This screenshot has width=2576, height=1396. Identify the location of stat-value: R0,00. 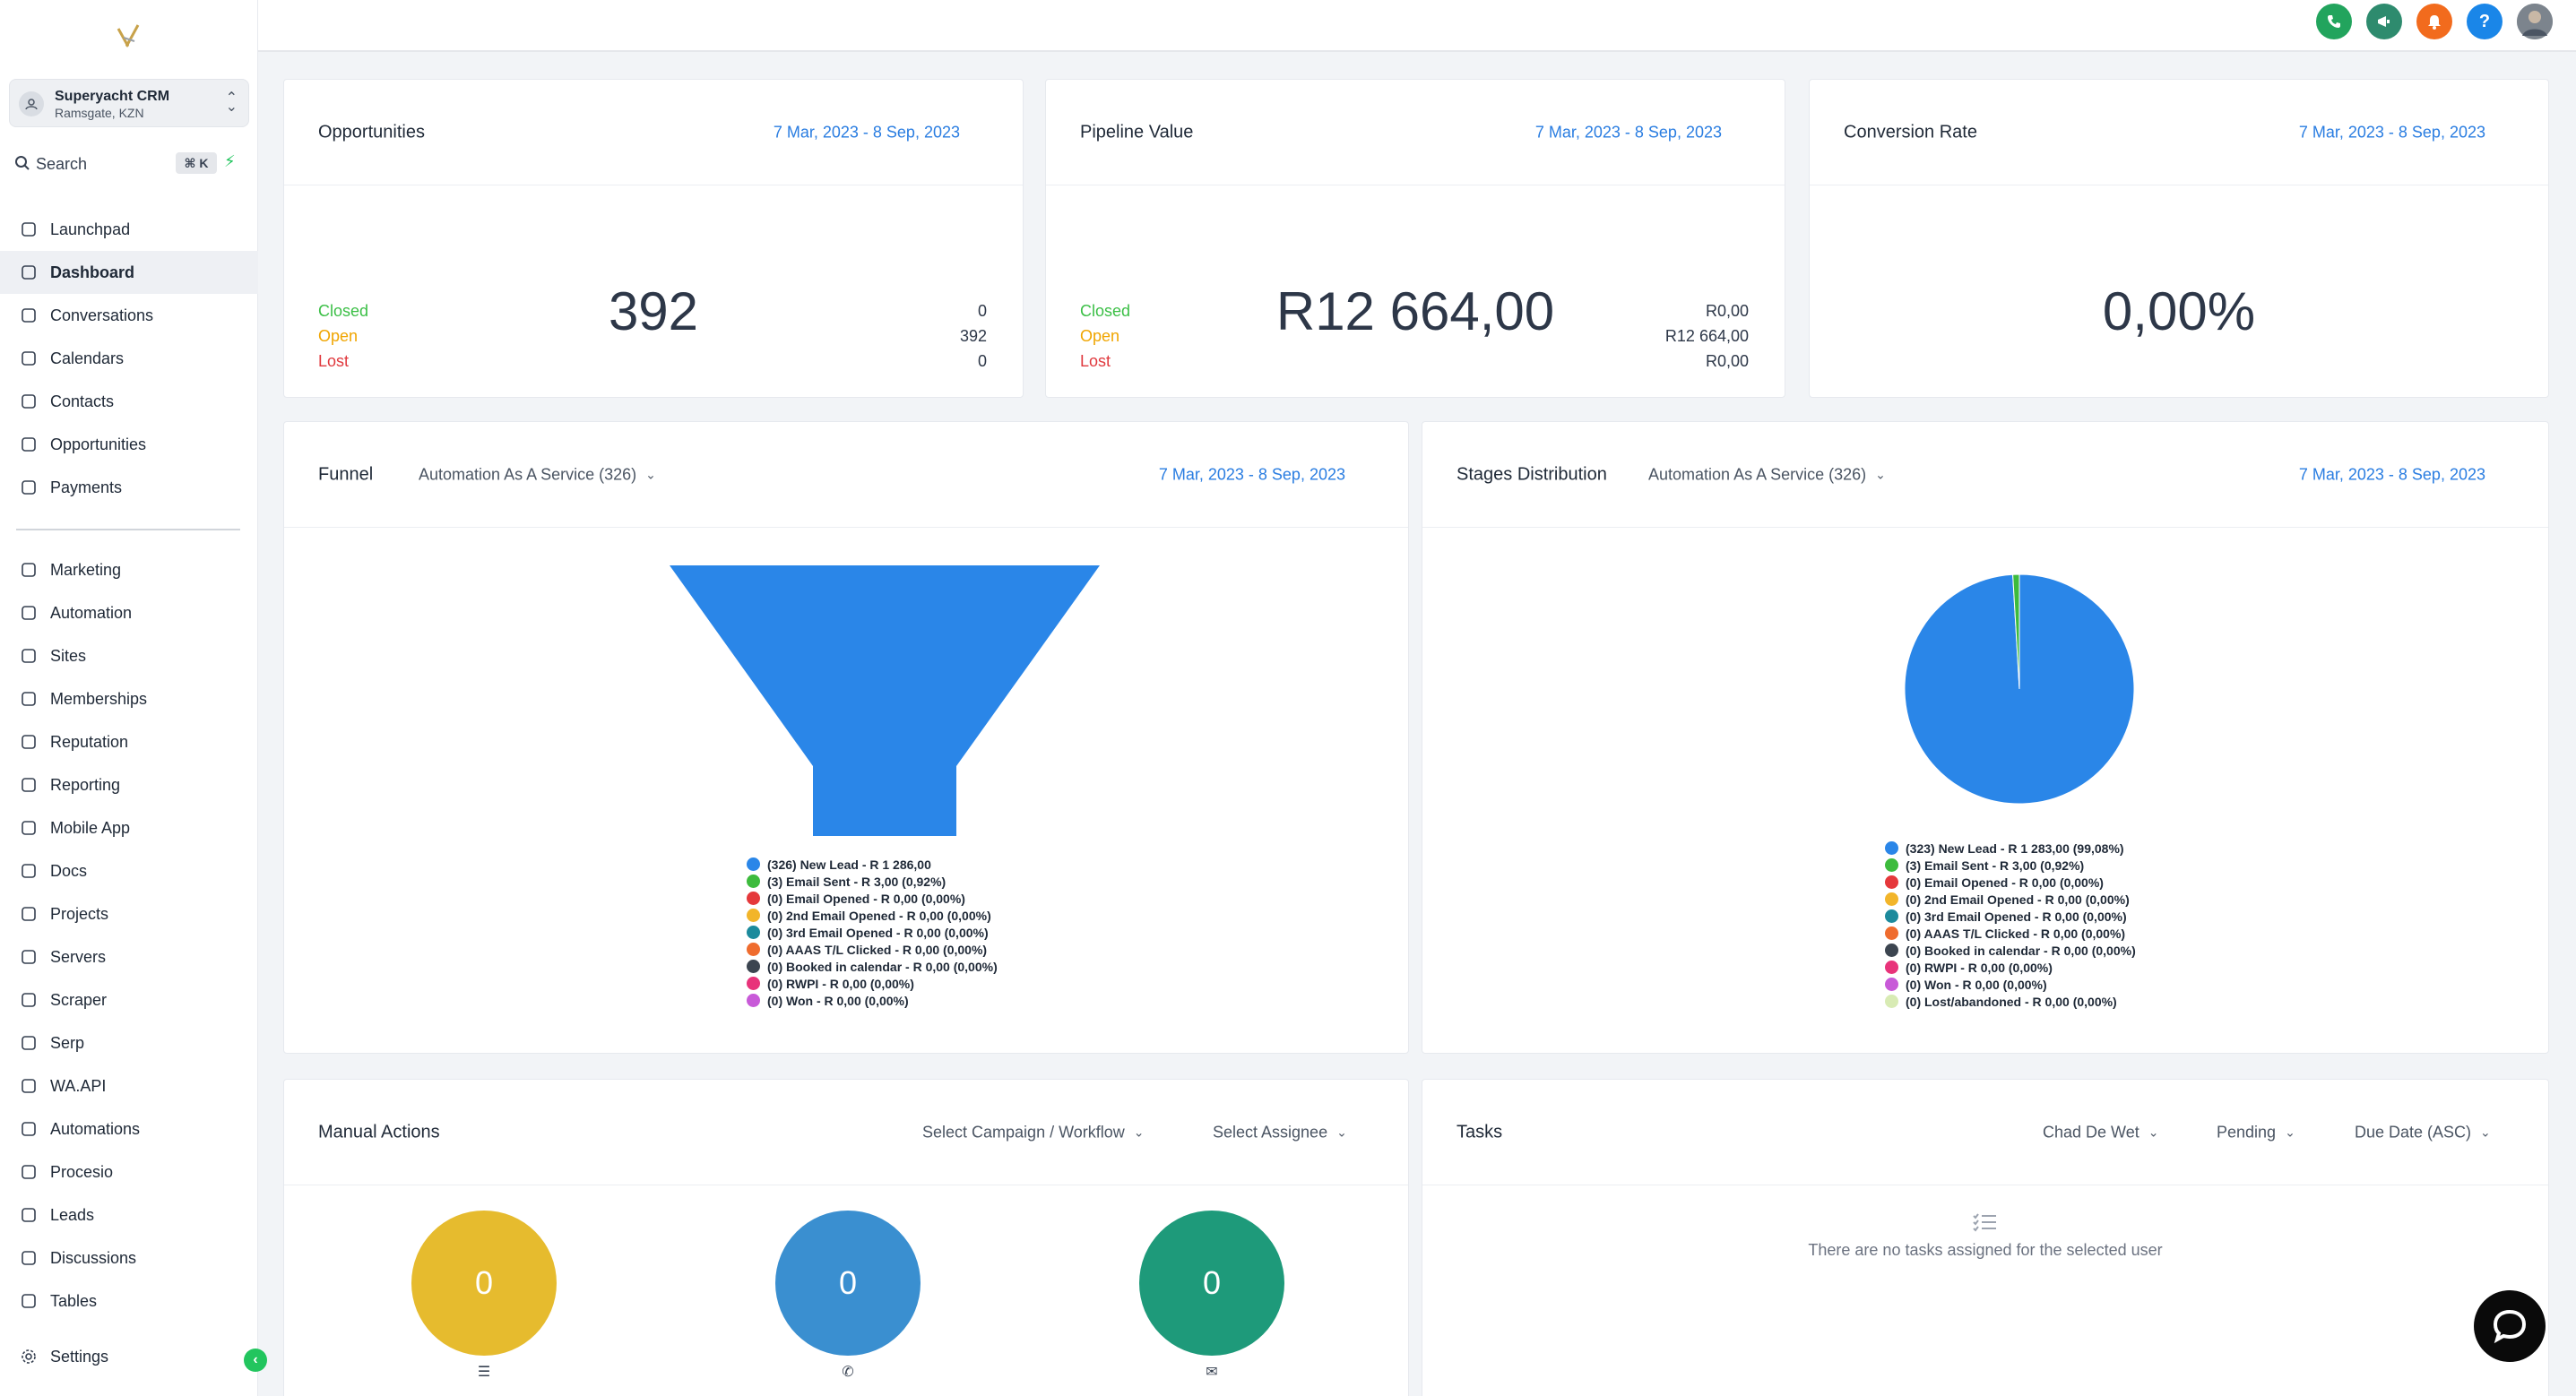
(1727, 361).